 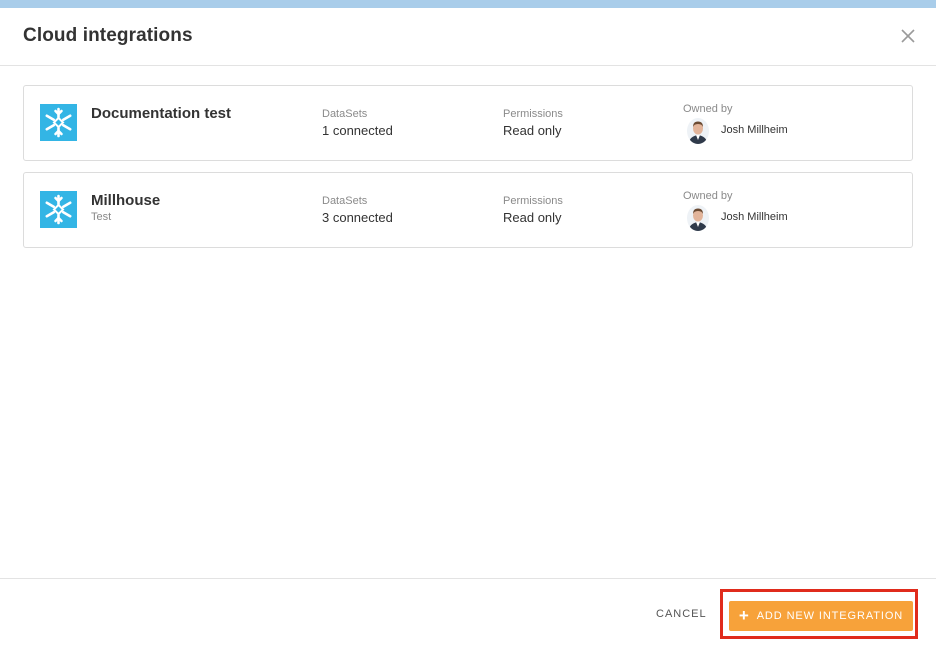 I want to click on plus-icon: +, so click(x=744, y=615).